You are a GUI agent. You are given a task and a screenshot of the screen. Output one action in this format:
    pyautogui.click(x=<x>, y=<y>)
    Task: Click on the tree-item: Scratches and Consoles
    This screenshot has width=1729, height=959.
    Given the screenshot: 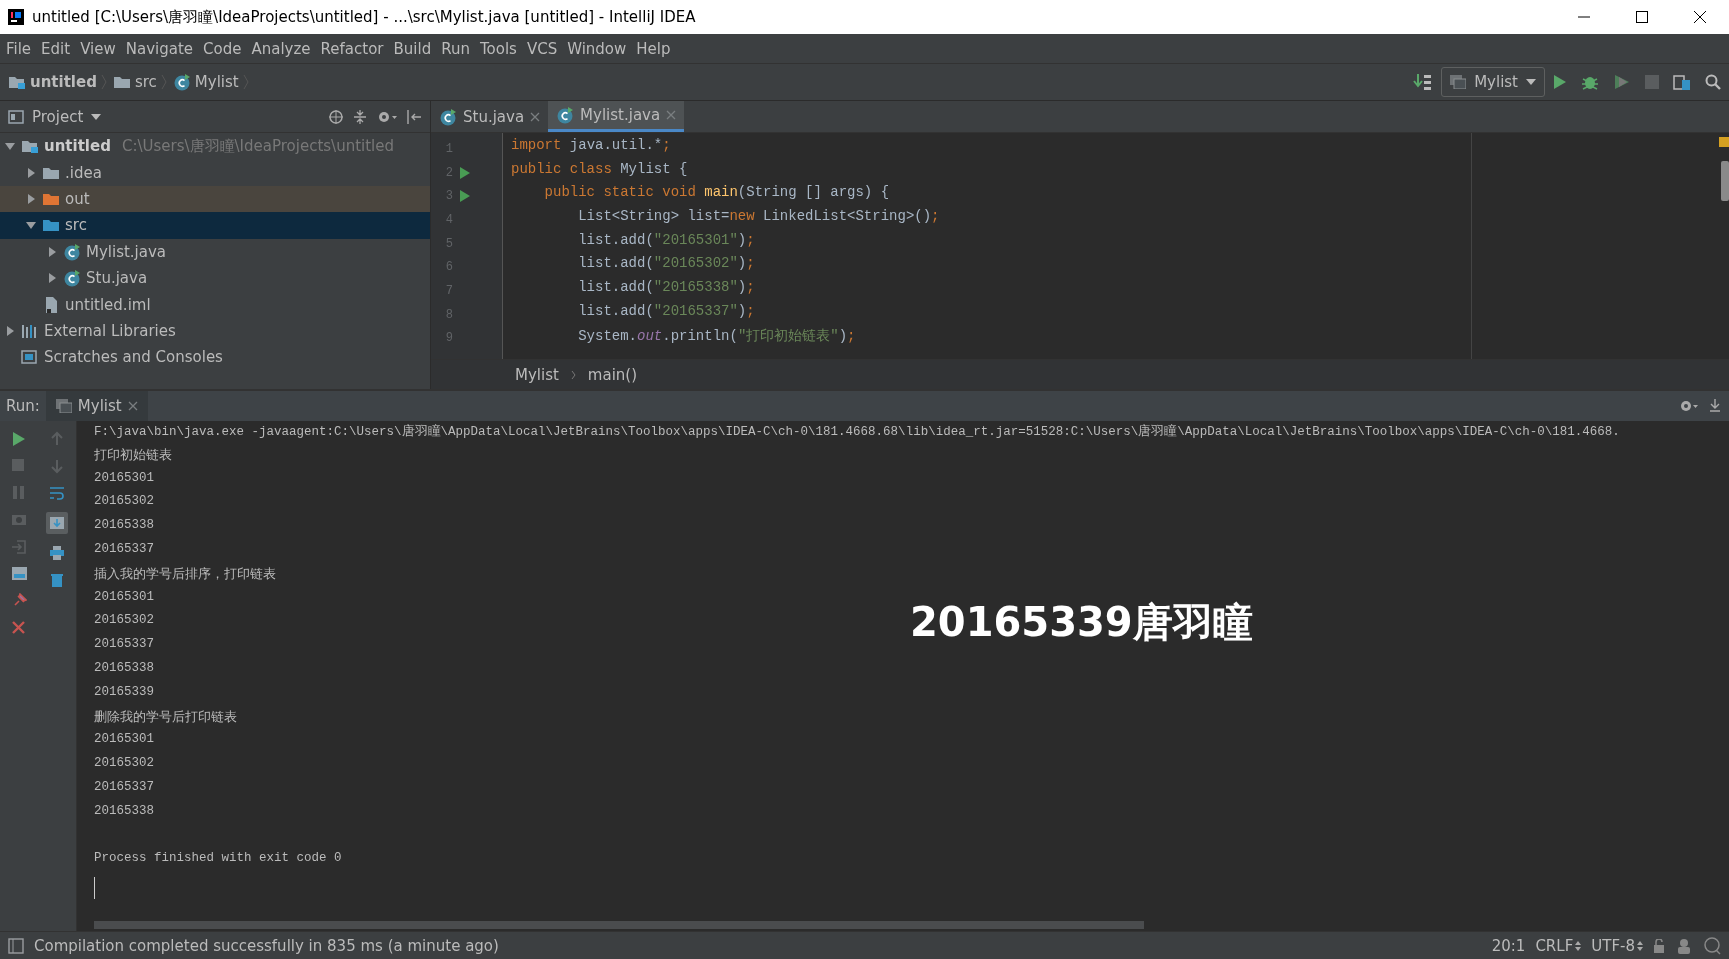 What is the action you would take?
    pyautogui.click(x=215, y=357)
    